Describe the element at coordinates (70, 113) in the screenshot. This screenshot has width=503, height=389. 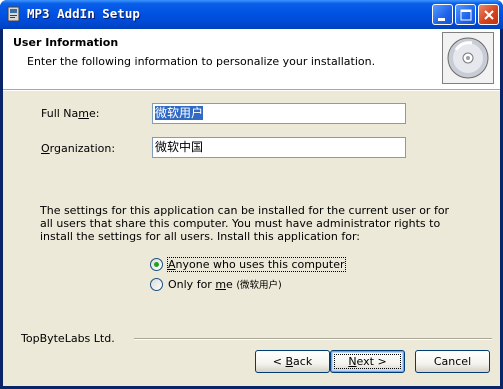
I see `full-name-label: Full Name:` at that location.